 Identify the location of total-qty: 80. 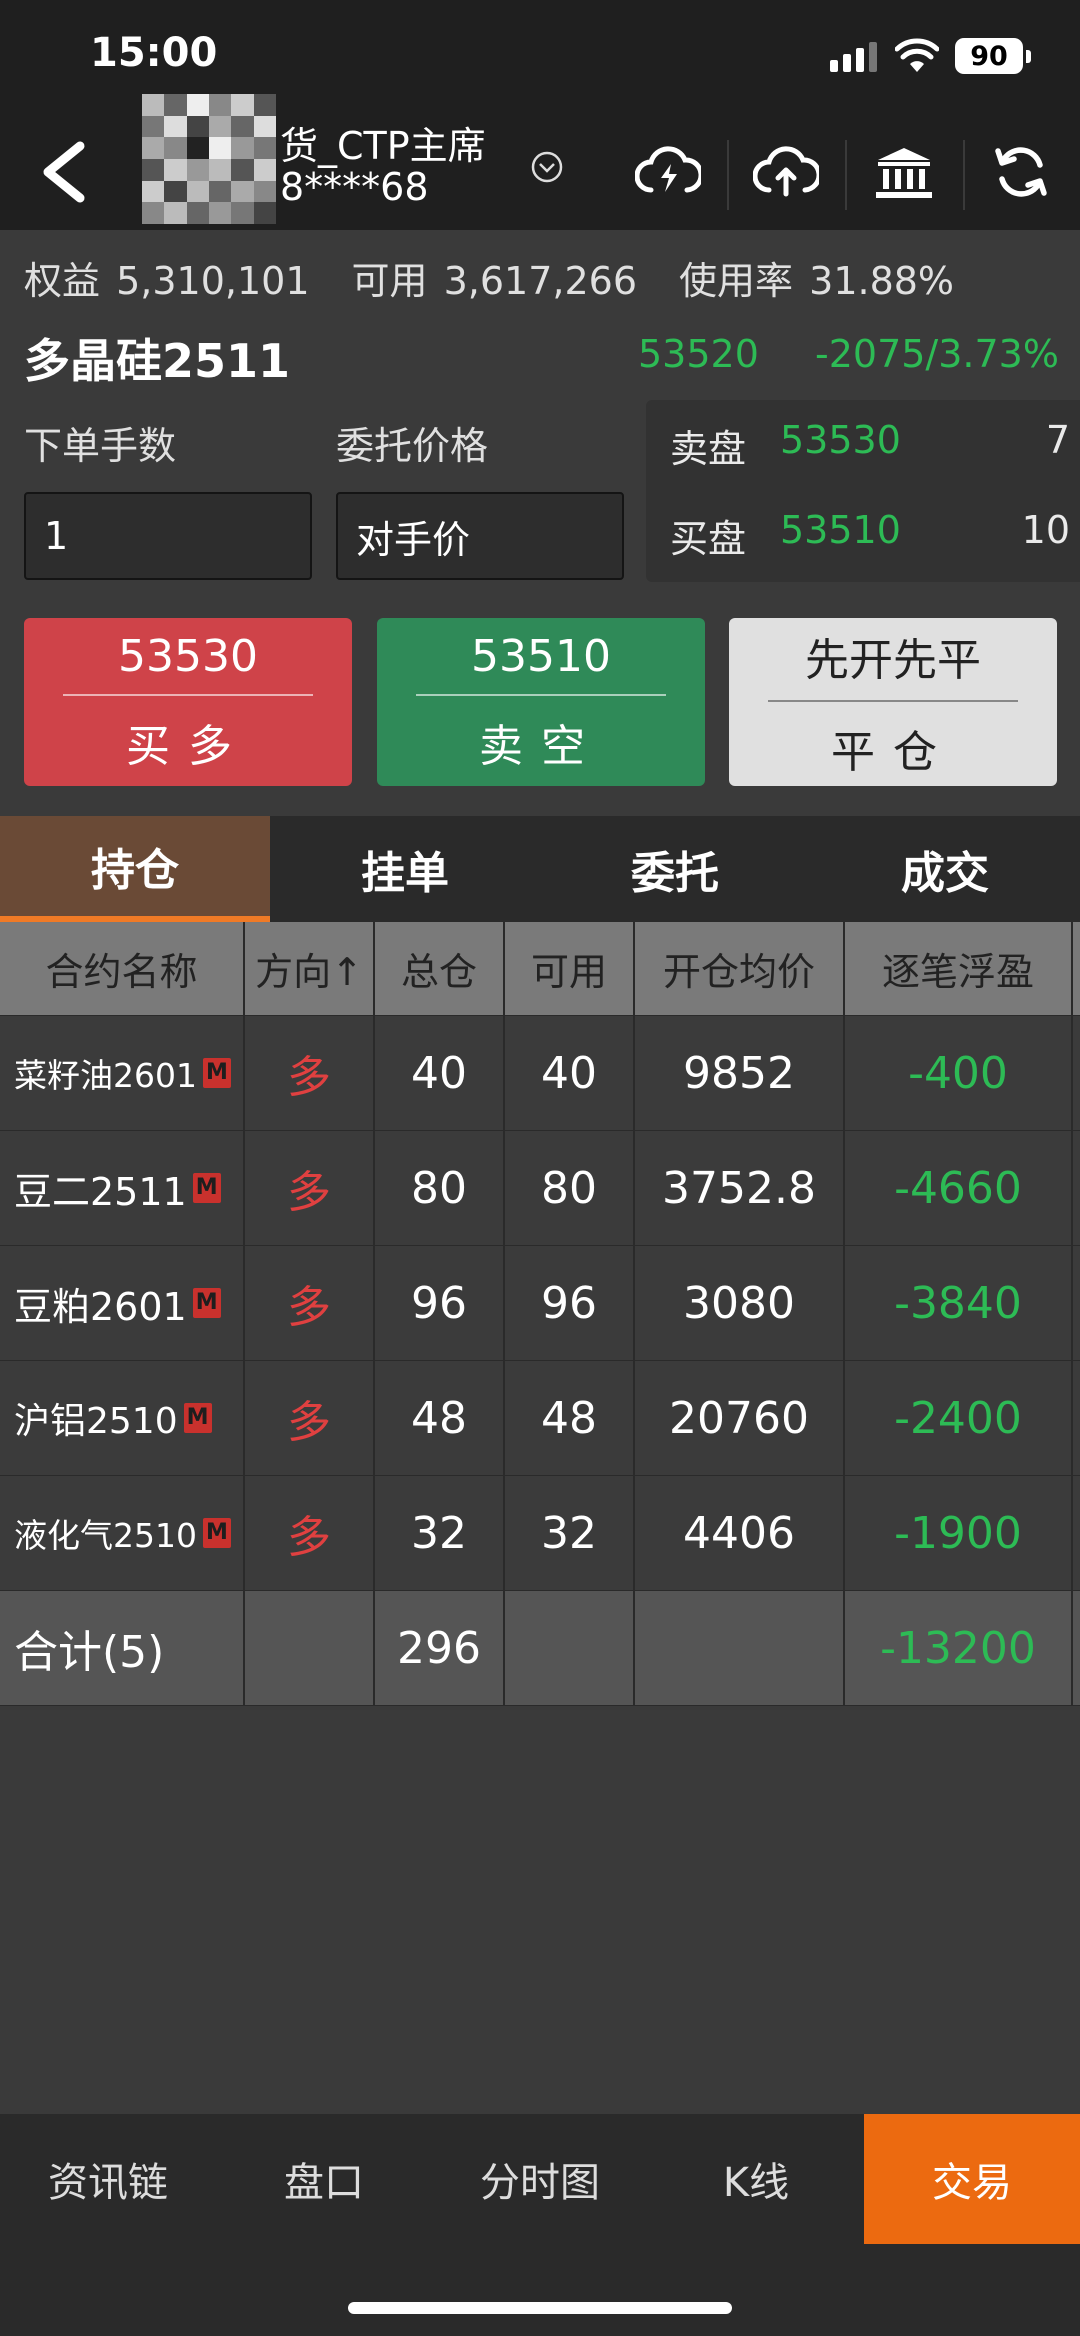
(440, 1188).